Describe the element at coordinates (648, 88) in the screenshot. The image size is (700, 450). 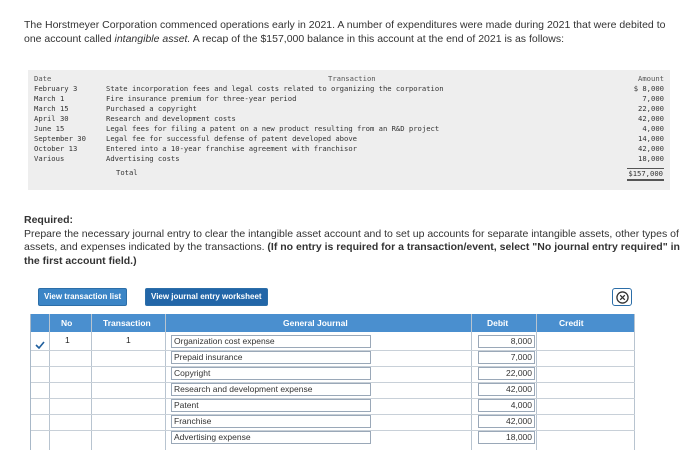
I see `recap-amount: $ 8,000` at that location.